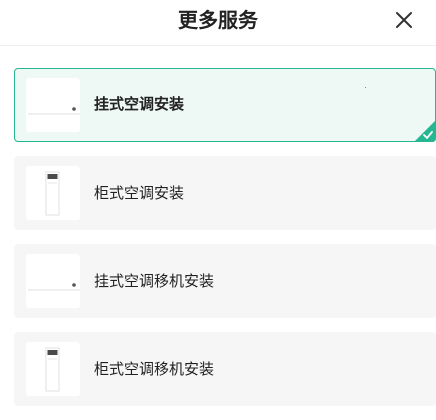 Image resolution: width=436 pixels, height=420 pixels. Describe the element at coordinates (154, 281) in the screenshot. I see `service-item-label: 挂式空调移机安装` at that location.